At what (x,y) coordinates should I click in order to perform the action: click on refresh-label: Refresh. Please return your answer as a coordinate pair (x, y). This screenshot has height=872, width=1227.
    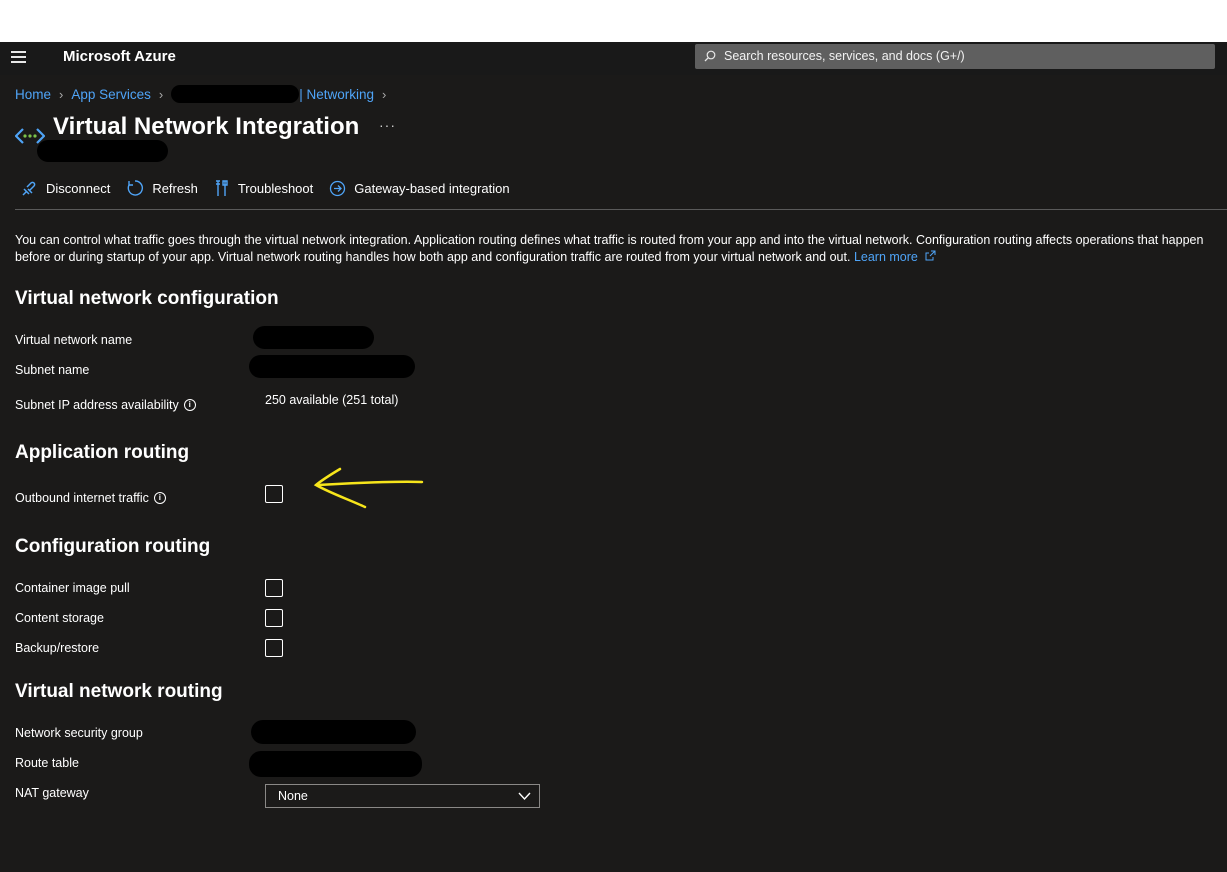
    Looking at the image, I should click on (175, 188).